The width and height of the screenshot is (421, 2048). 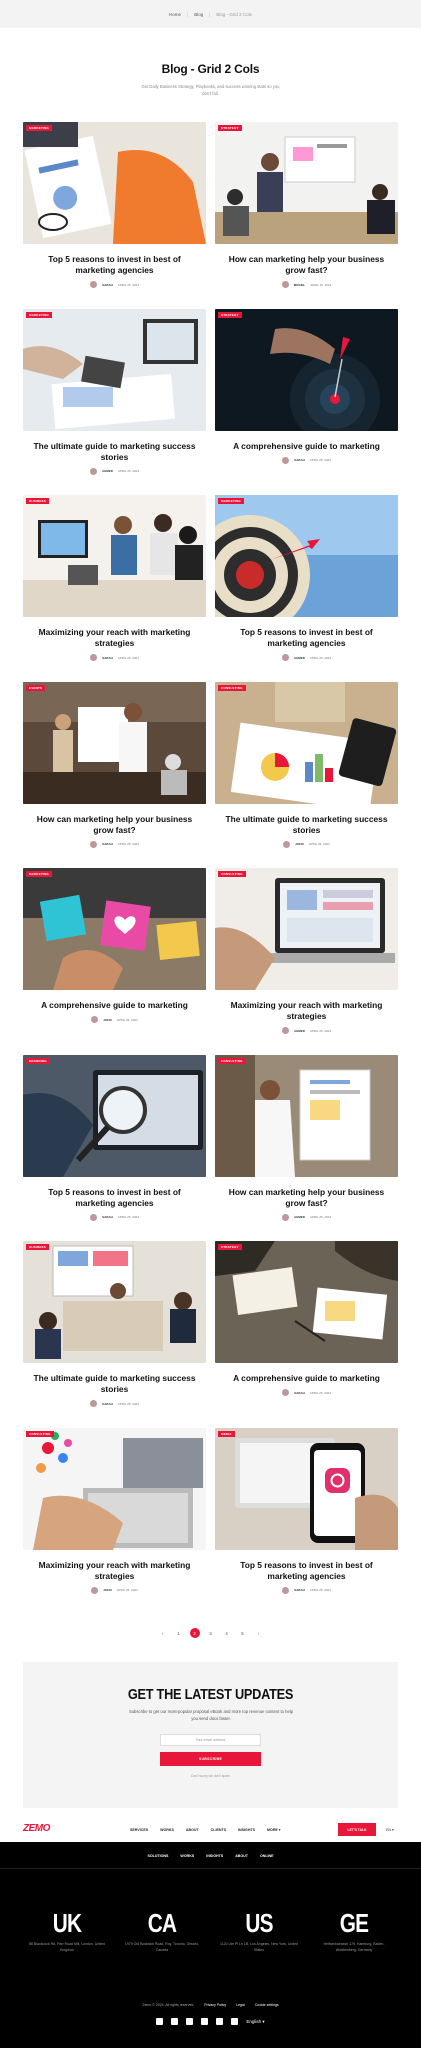 I want to click on nav-clients: CLIENTS, so click(x=218, y=1830).